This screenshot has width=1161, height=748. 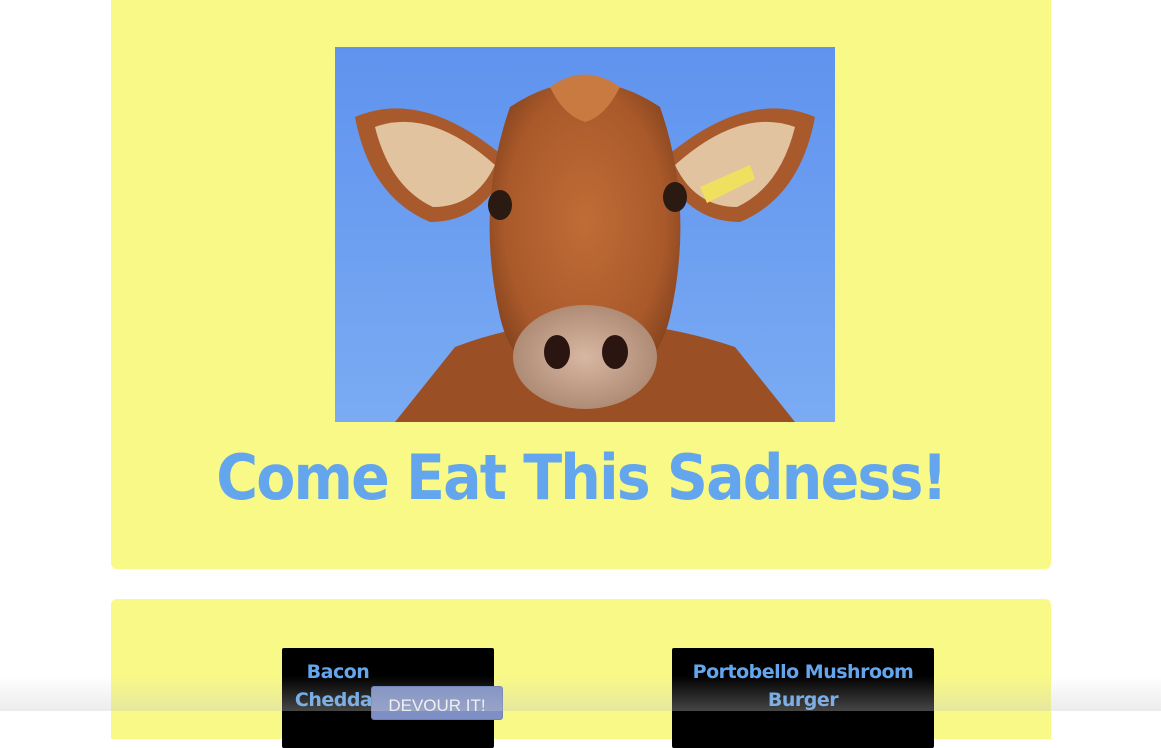 I want to click on burger-card-bacon-cheddar: Bacon Cheddar DEVOUR IT!, so click(x=392, y=698).